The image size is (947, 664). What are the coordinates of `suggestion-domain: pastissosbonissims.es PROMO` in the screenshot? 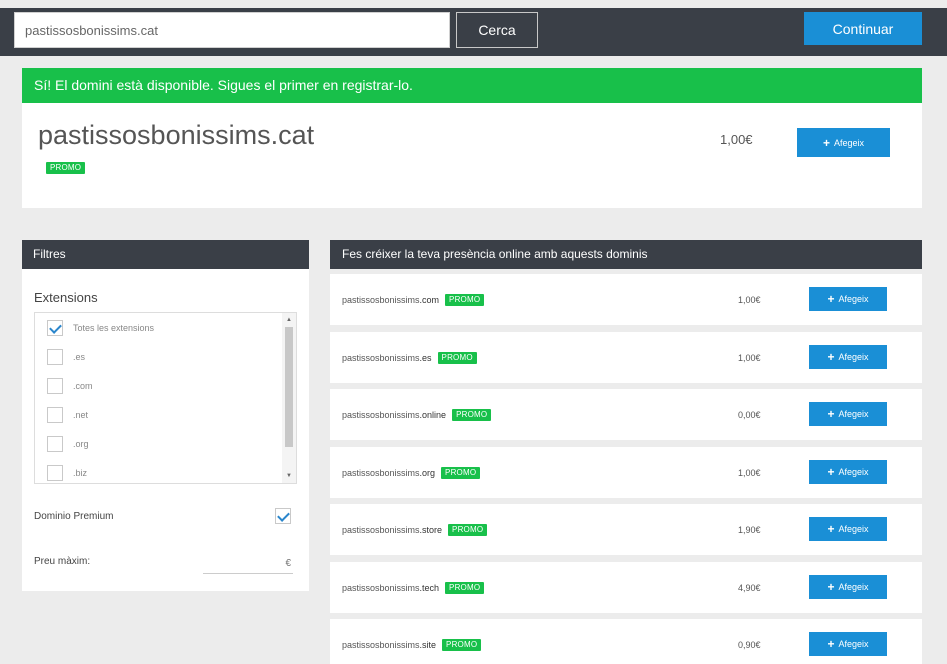 It's located at (409, 357).